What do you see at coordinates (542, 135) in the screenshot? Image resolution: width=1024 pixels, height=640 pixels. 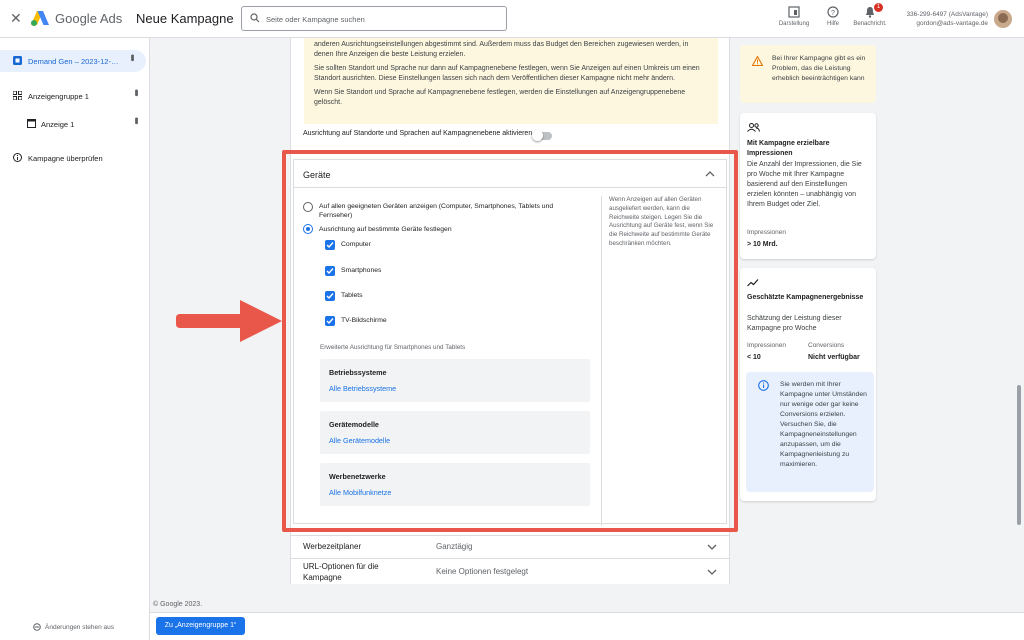 I see `location-toggle` at bounding box center [542, 135].